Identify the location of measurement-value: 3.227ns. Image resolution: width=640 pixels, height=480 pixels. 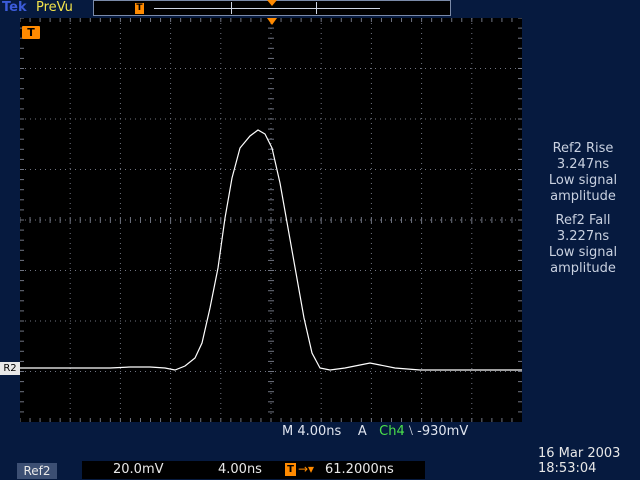
(583, 236).